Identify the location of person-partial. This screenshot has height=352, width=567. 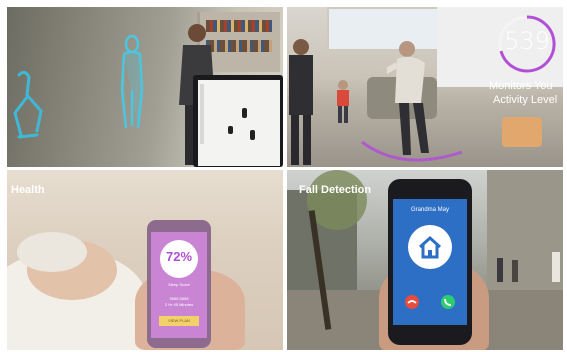
(301, 102).